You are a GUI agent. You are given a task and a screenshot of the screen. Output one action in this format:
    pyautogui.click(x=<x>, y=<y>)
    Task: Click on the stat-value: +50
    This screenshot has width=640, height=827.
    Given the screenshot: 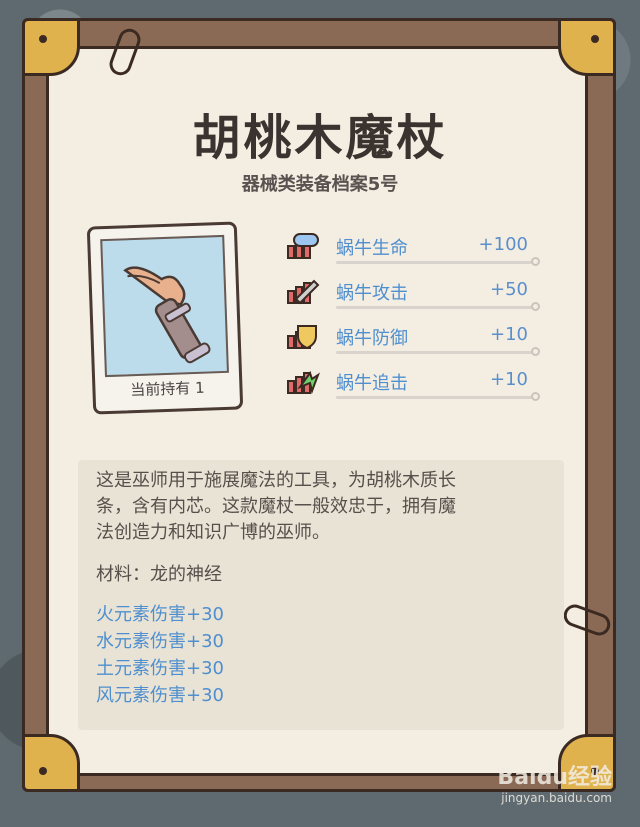 What is the action you would take?
    pyautogui.click(x=509, y=289)
    